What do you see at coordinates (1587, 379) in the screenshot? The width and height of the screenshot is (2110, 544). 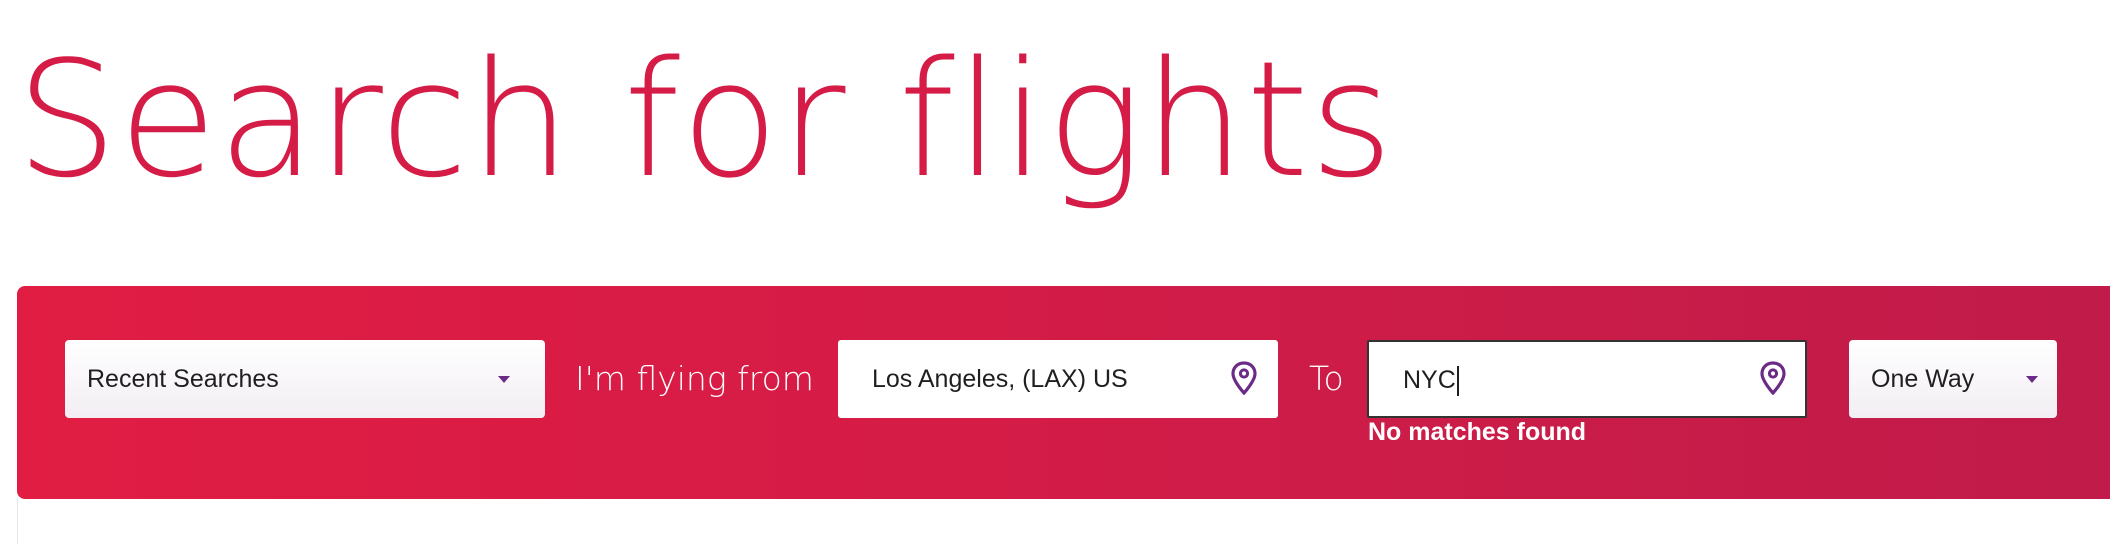 I see `destination-input: NYC` at bounding box center [1587, 379].